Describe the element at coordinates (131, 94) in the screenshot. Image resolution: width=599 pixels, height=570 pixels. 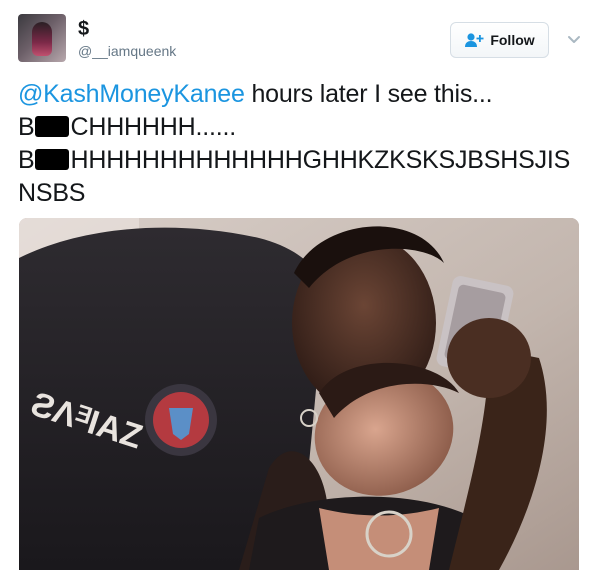
I see `mention-link: @KashMoneyKanee` at that location.